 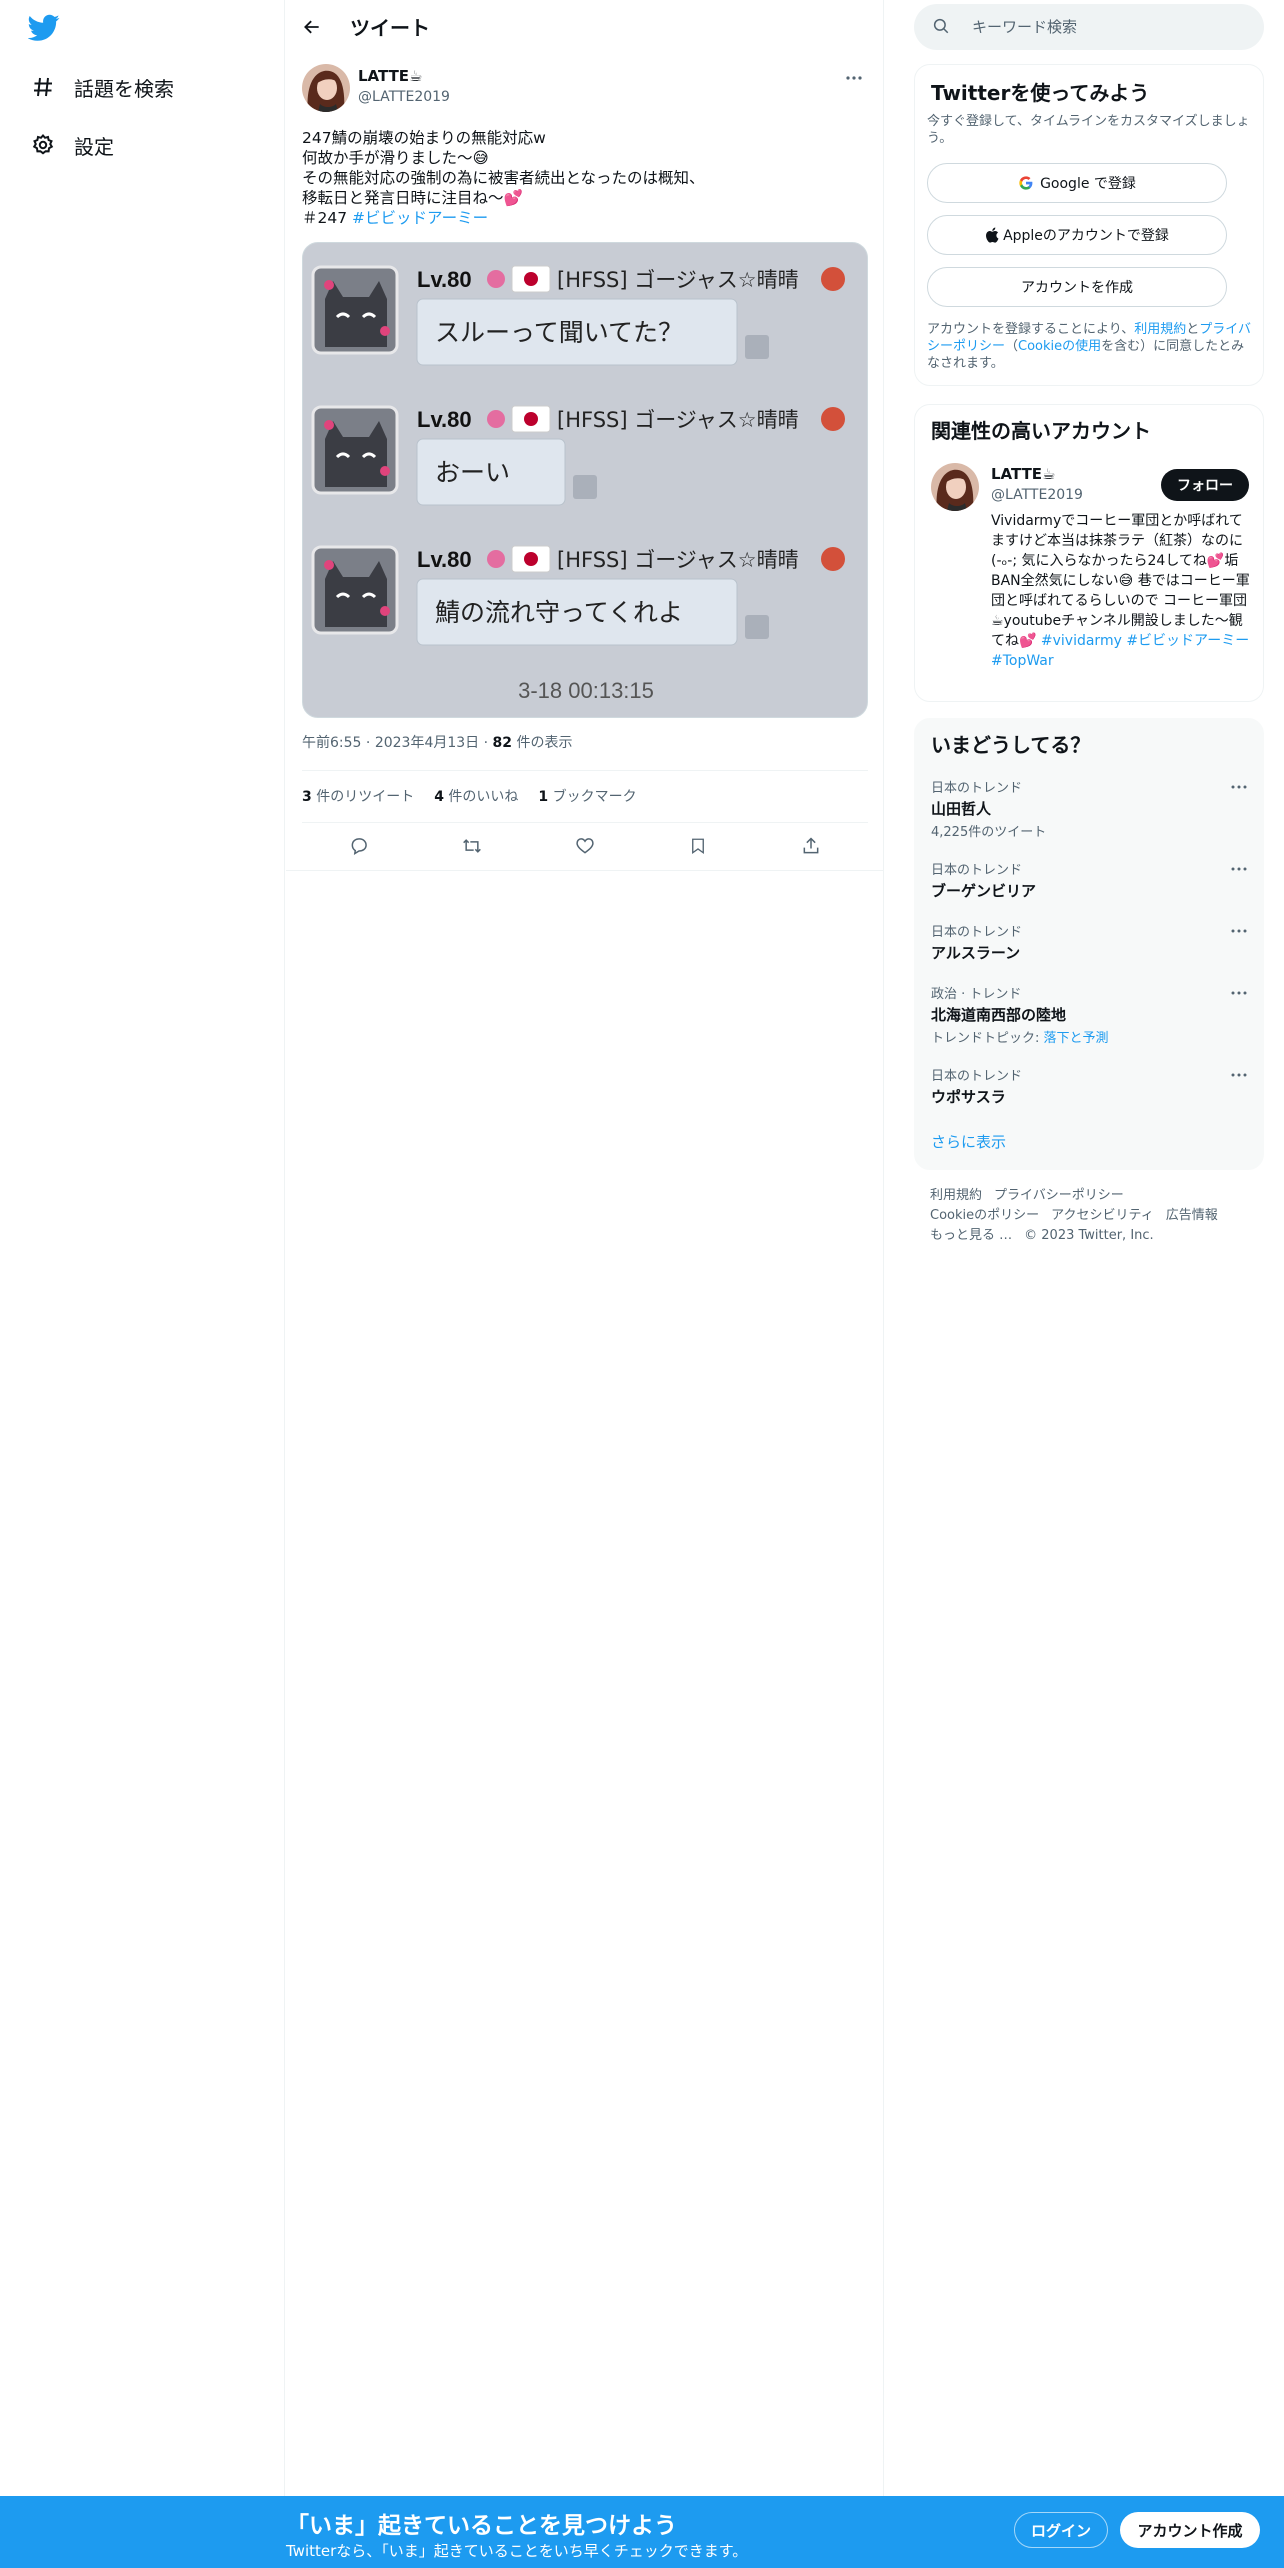 What do you see at coordinates (757, 347) in the screenshot?
I see `translate-icon` at bounding box center [757, 347].